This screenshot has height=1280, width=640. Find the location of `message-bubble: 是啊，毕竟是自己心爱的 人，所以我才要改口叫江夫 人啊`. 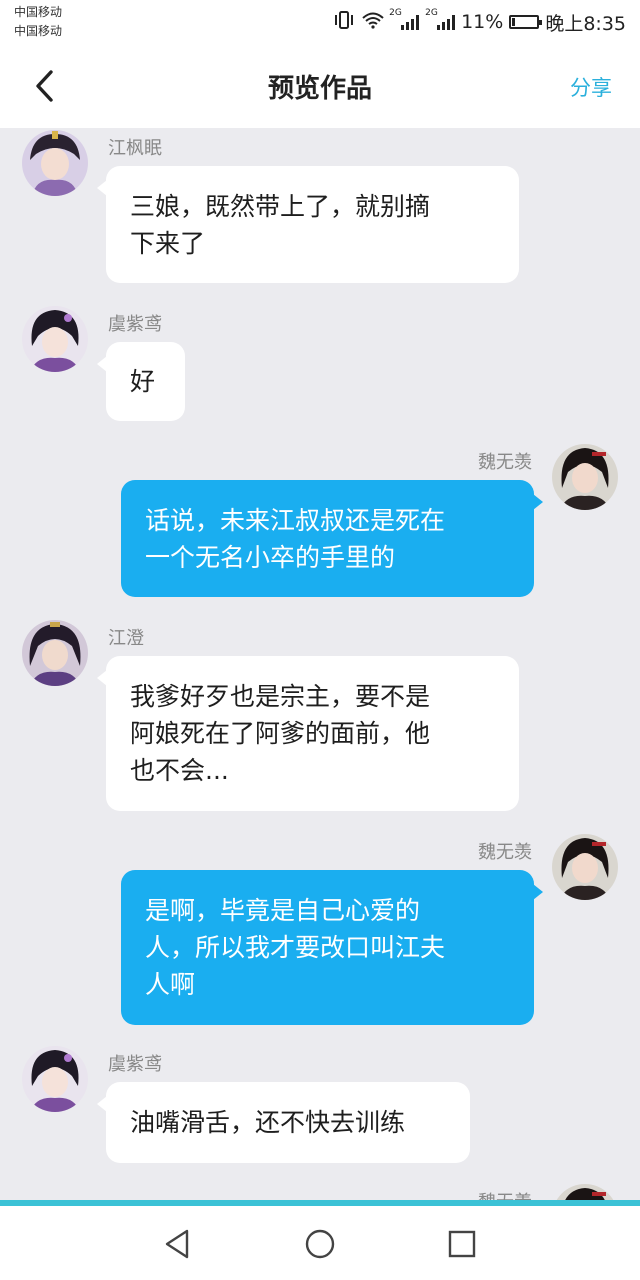

message-bubble: 是啊，毕竟是自己心爱的 人，所以我才要改口叫江夫 人啊 is located at coordinates (332, 947).